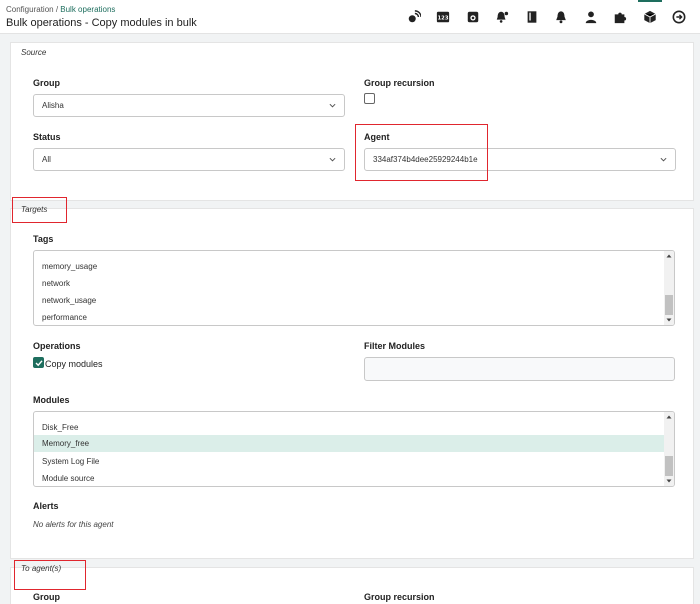 This screenshot has width=700, height=604. Describe the element at coordinates (349, 427) in the screenshot. I see `list-item: Disk_Free` at that location.